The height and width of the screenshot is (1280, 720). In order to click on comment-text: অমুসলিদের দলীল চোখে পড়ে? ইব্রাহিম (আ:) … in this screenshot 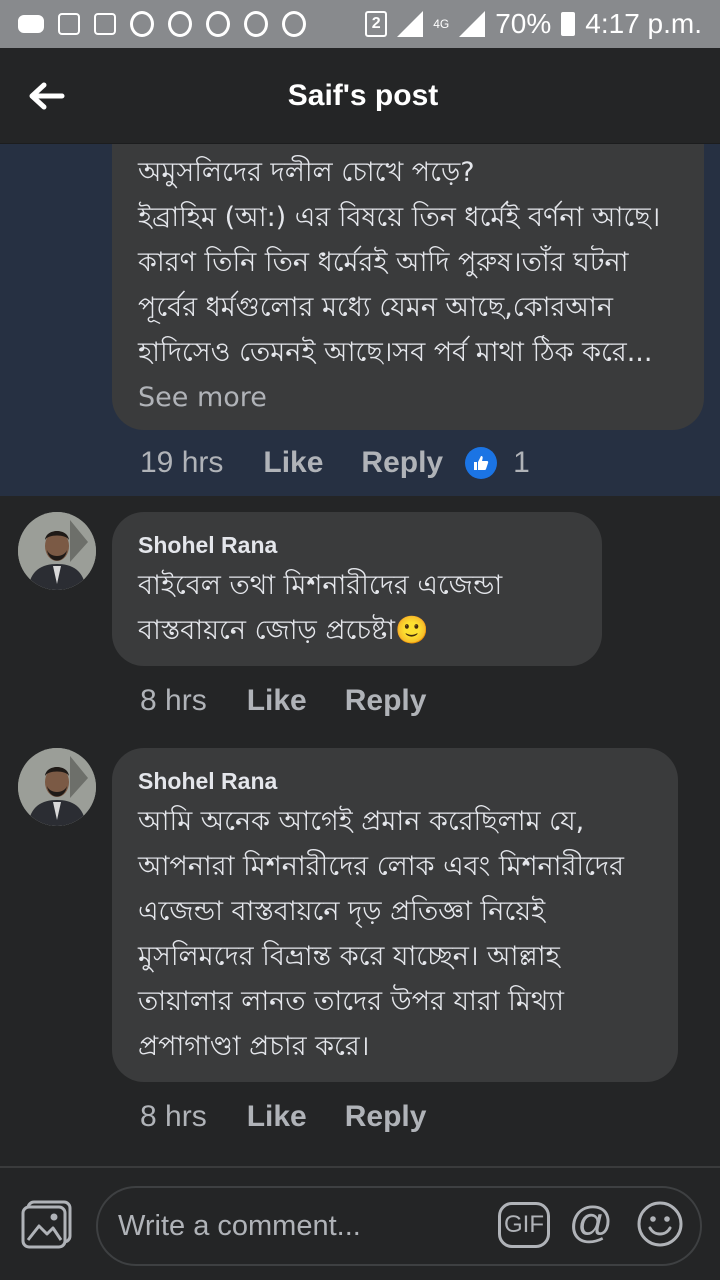, I will do `click(399, 285)`.